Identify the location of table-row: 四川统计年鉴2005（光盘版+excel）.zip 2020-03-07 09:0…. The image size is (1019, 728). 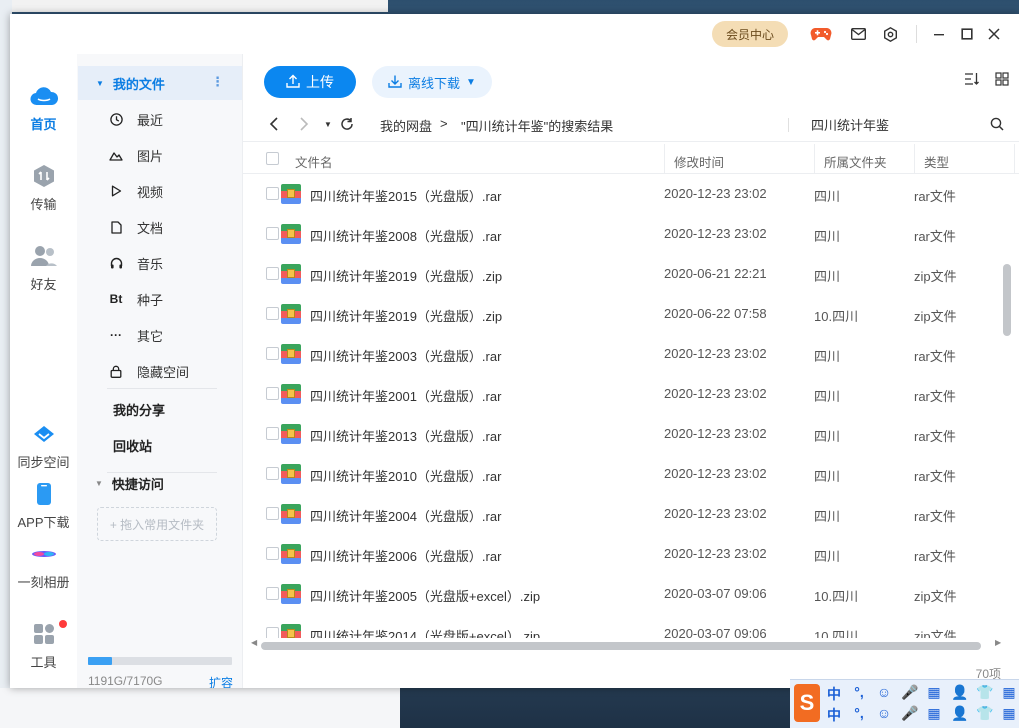
(623, 594).